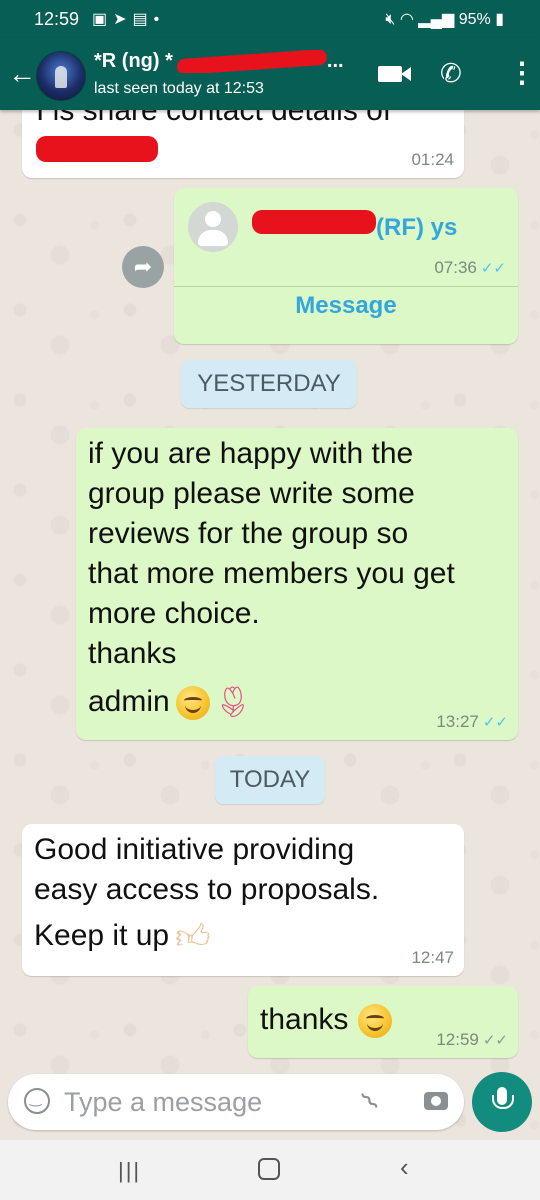  What do you see at coordinates (143, 19) in the screenshot?
I see `message-icon: ▤` at bounding box center [143, 19].